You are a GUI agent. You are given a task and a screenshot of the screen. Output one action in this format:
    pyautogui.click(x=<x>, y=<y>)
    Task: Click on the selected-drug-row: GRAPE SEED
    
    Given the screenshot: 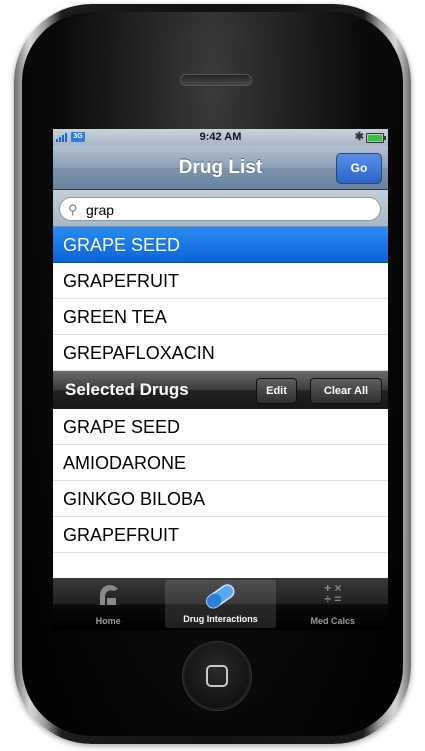 What is the action you would take?
    pyautogui.click(x=220, y=427)
    